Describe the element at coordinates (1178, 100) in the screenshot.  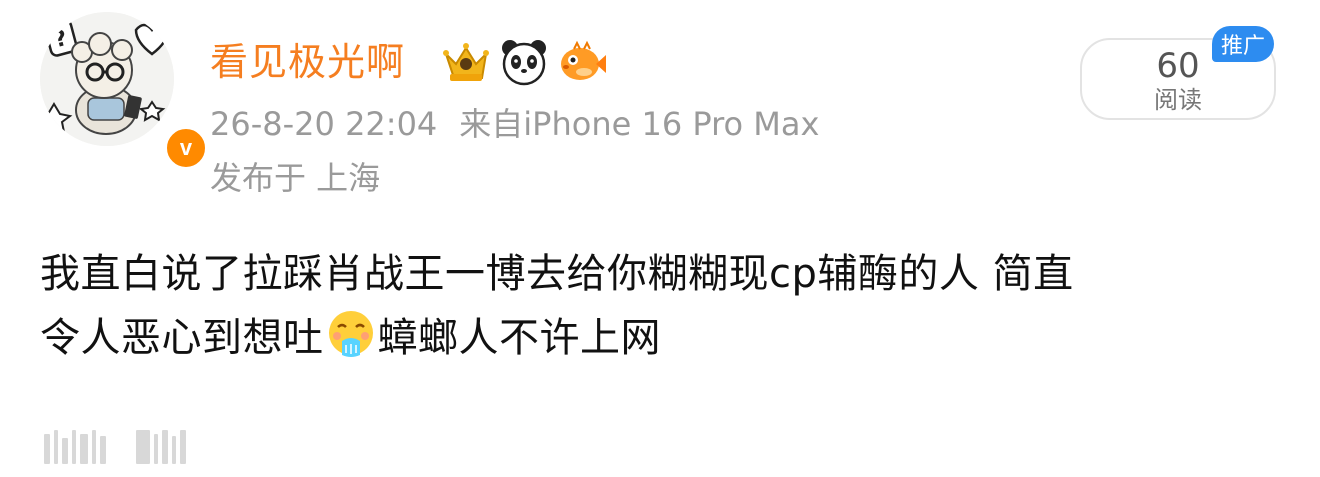
I see `read-label: 阅读` at that location.